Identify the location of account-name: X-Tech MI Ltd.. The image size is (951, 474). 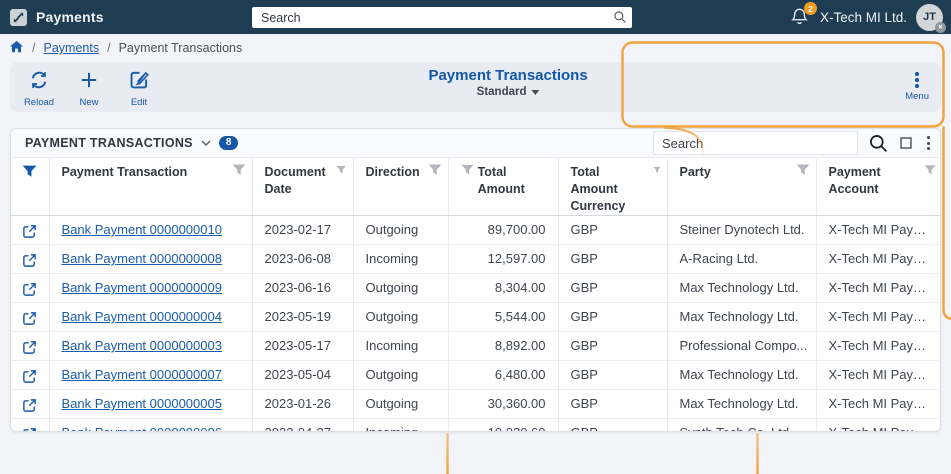
(863, 17).